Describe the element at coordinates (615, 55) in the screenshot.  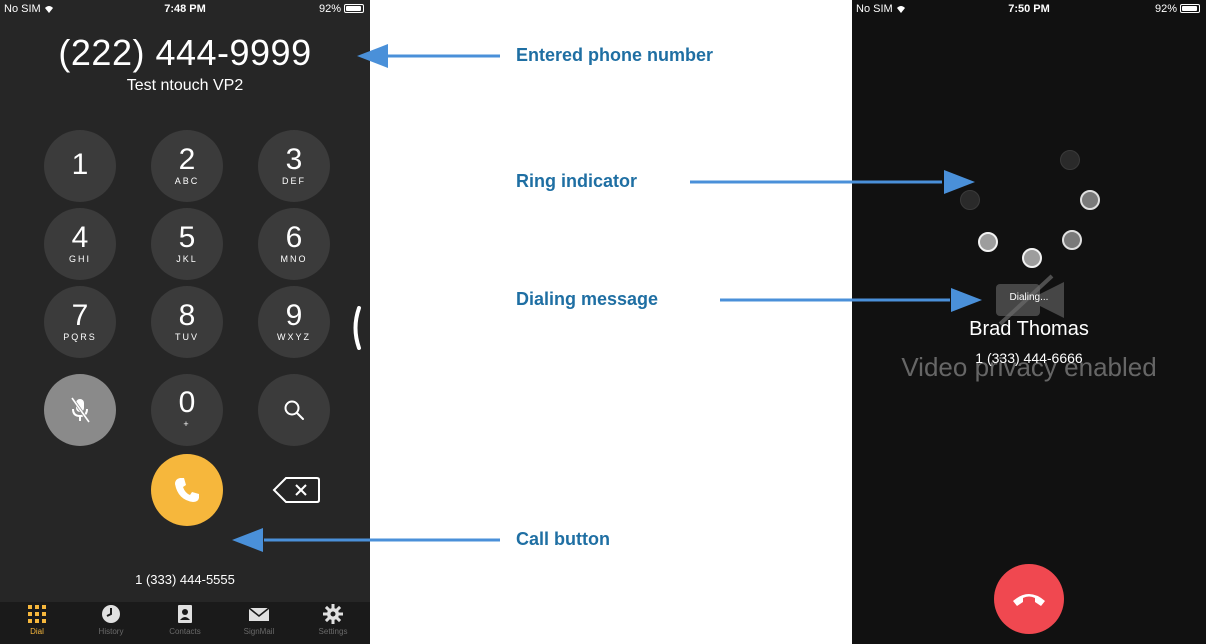
I see `annotation-entered-number: Entered phone number` at that location.